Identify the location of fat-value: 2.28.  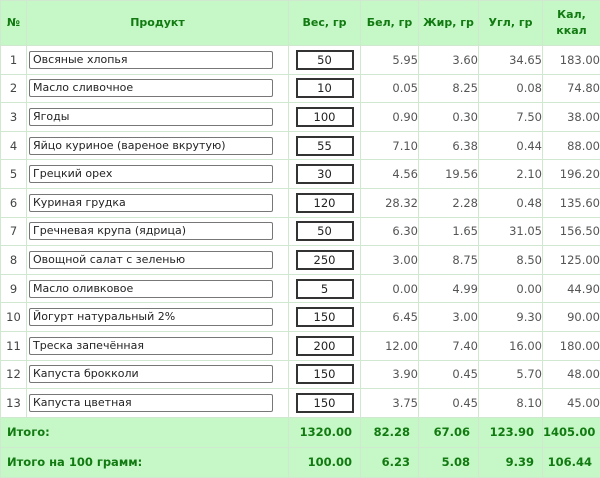
(449, 202).